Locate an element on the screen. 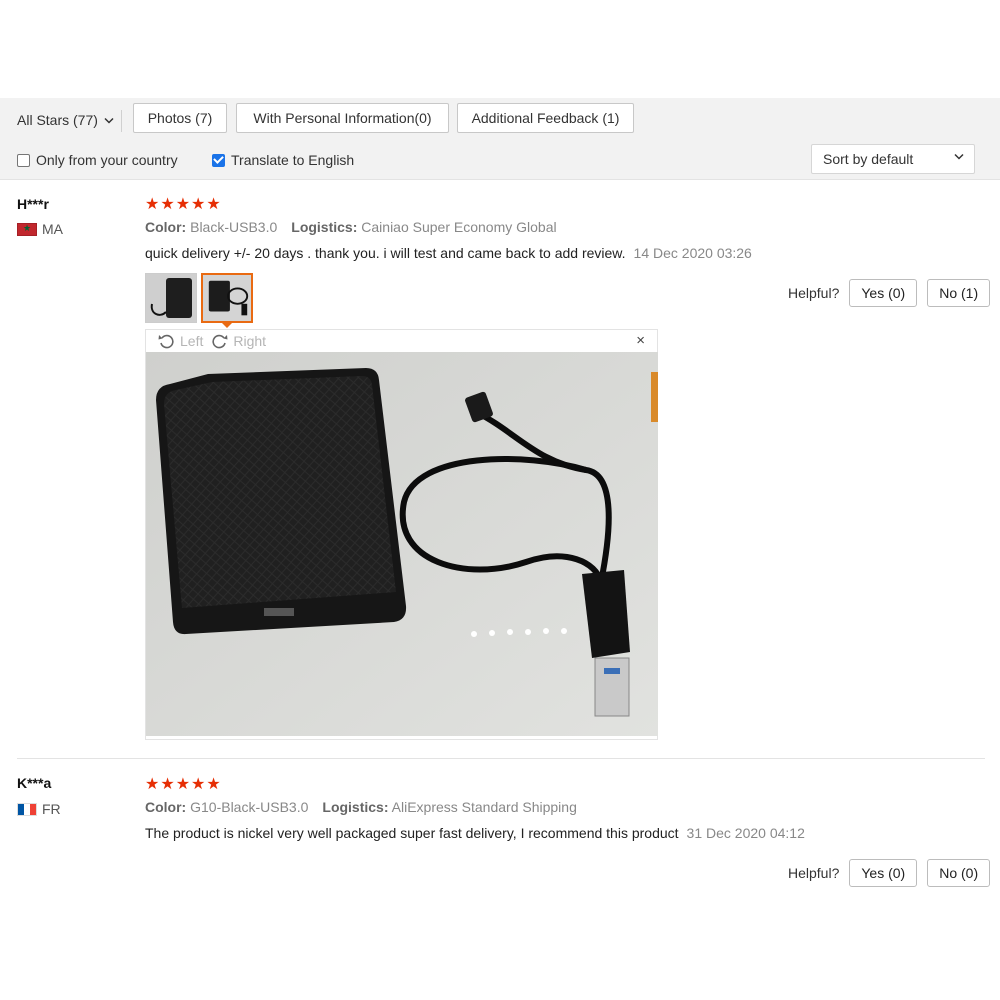  logistics-value: AliExpress Standard Shipping is located at coordinates (484, 807).